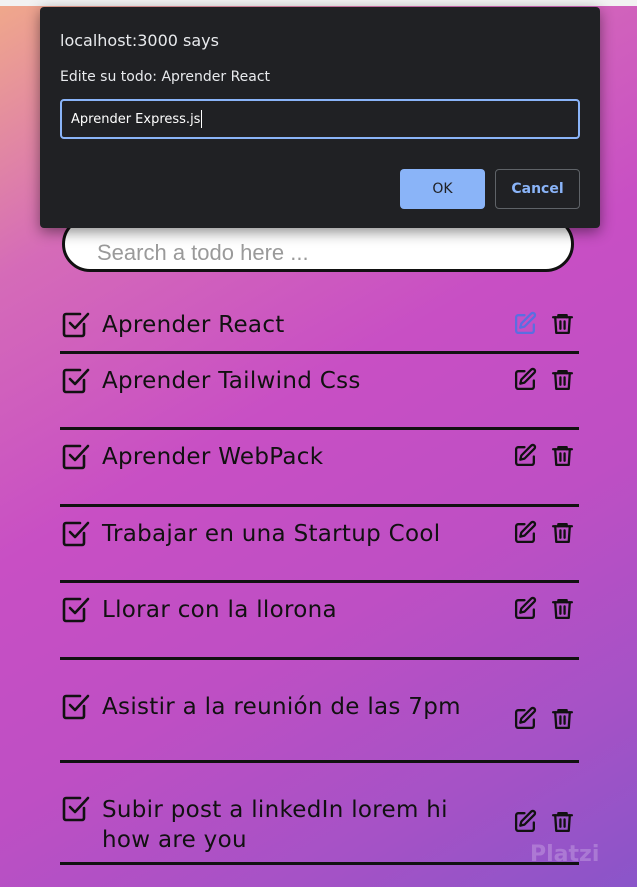  I want to click on dialog-text-input: Aprender Express.js, so click(320, 119).